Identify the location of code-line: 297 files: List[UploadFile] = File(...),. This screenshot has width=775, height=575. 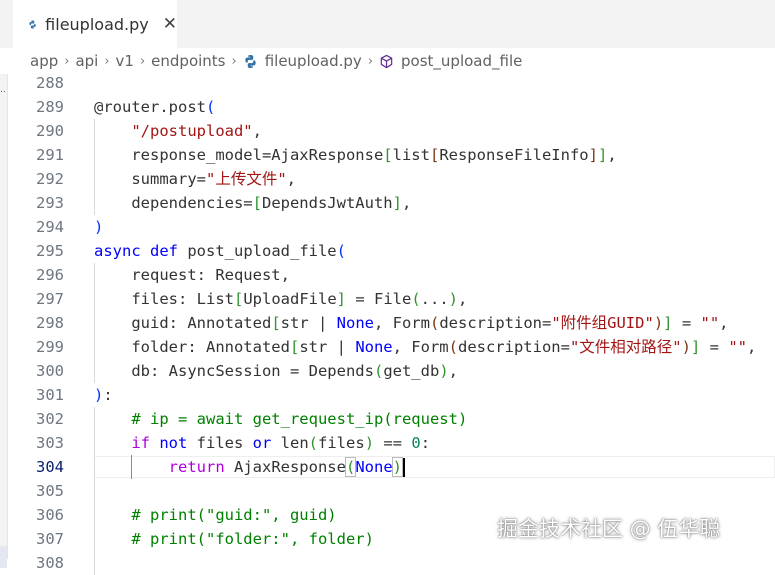
(391, 299).